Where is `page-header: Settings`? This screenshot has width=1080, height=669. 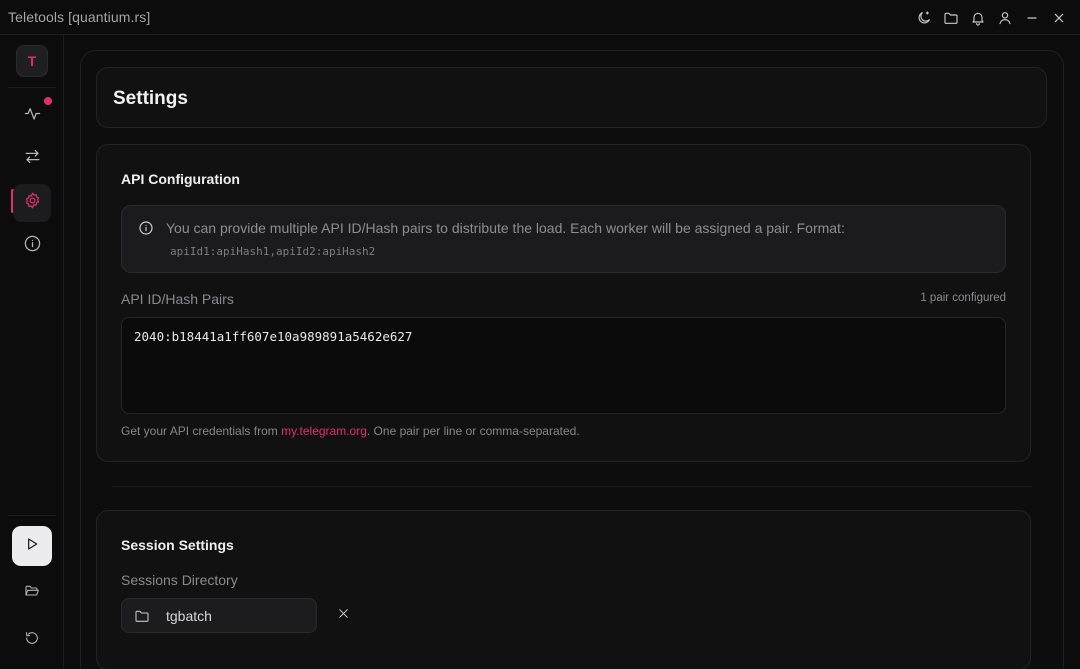
page-header: Settings is located at coordinates (571, 97).